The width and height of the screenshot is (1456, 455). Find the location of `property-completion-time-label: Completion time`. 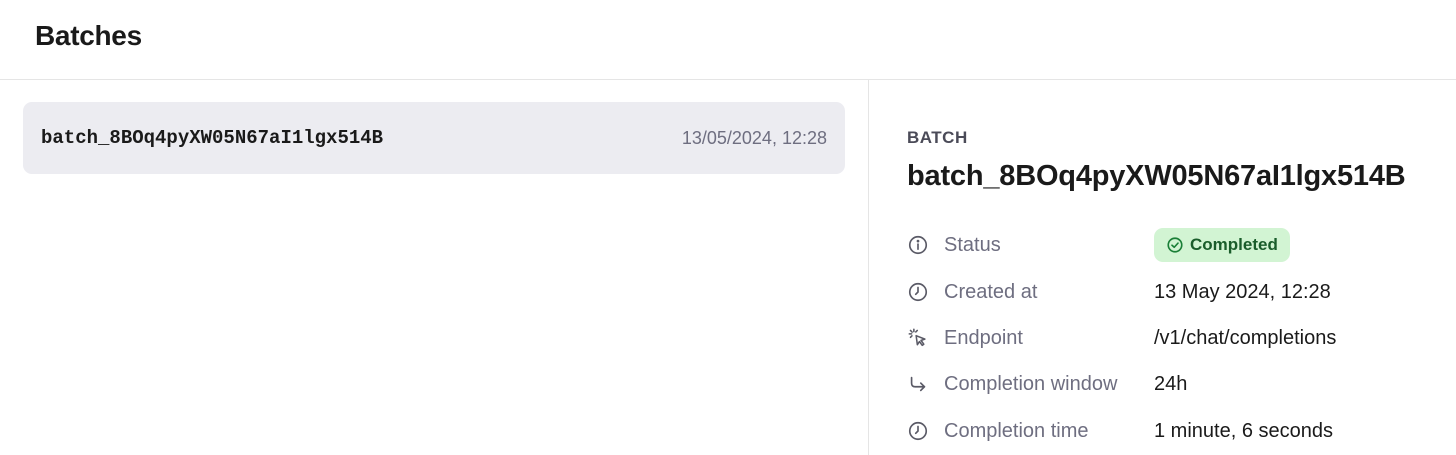

property-completion-time-label: Completion time is located at coordinates (1016, 431).